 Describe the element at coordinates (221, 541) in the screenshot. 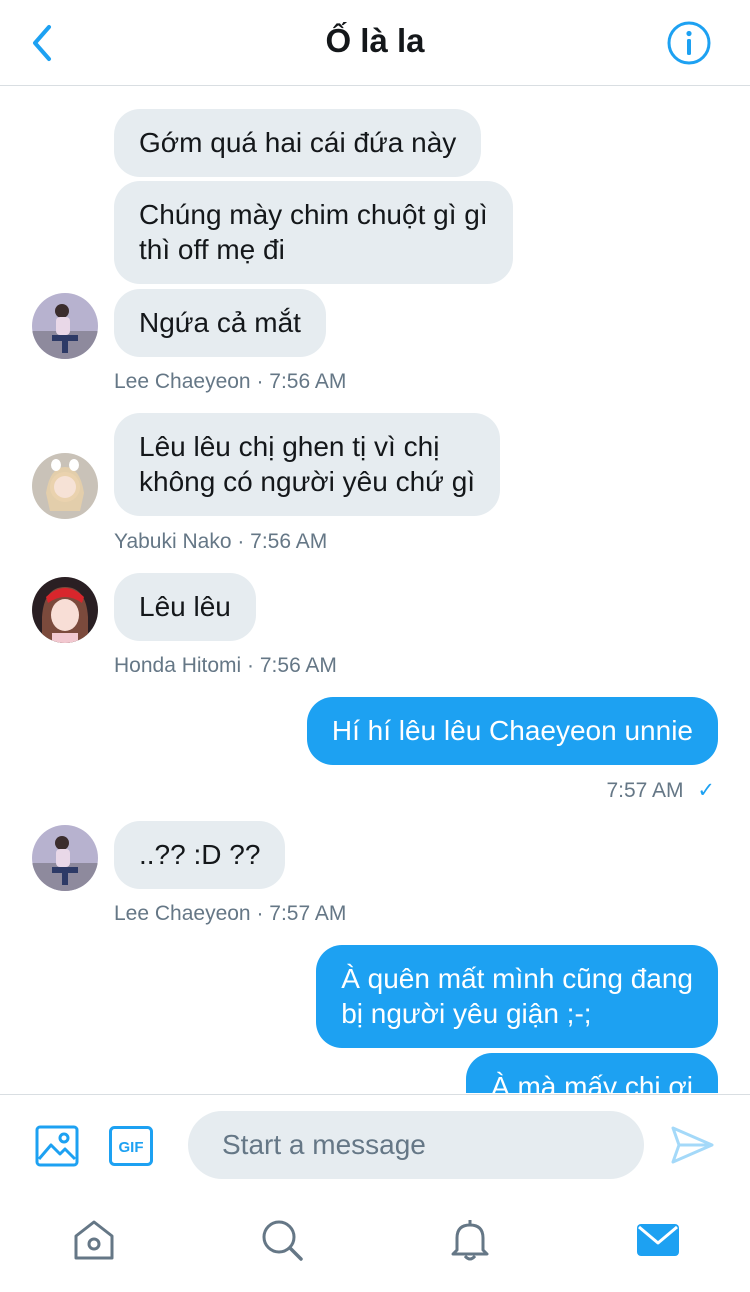

I see `message-meta: Yabuki Nako · 7:56 AM` at that location.